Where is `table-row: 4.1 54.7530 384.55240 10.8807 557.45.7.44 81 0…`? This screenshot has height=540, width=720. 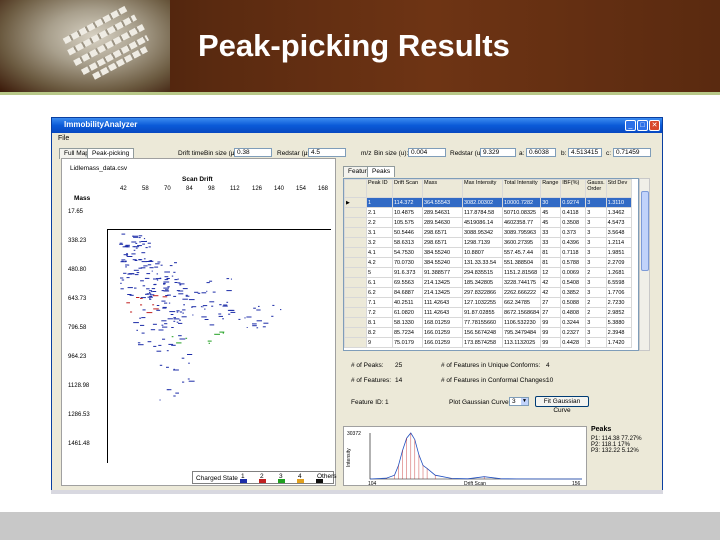
table-row: 4.1 54.7530 384.55240 10.8807 557.45.7.44 81 0… is located at coordinates (488, 252).